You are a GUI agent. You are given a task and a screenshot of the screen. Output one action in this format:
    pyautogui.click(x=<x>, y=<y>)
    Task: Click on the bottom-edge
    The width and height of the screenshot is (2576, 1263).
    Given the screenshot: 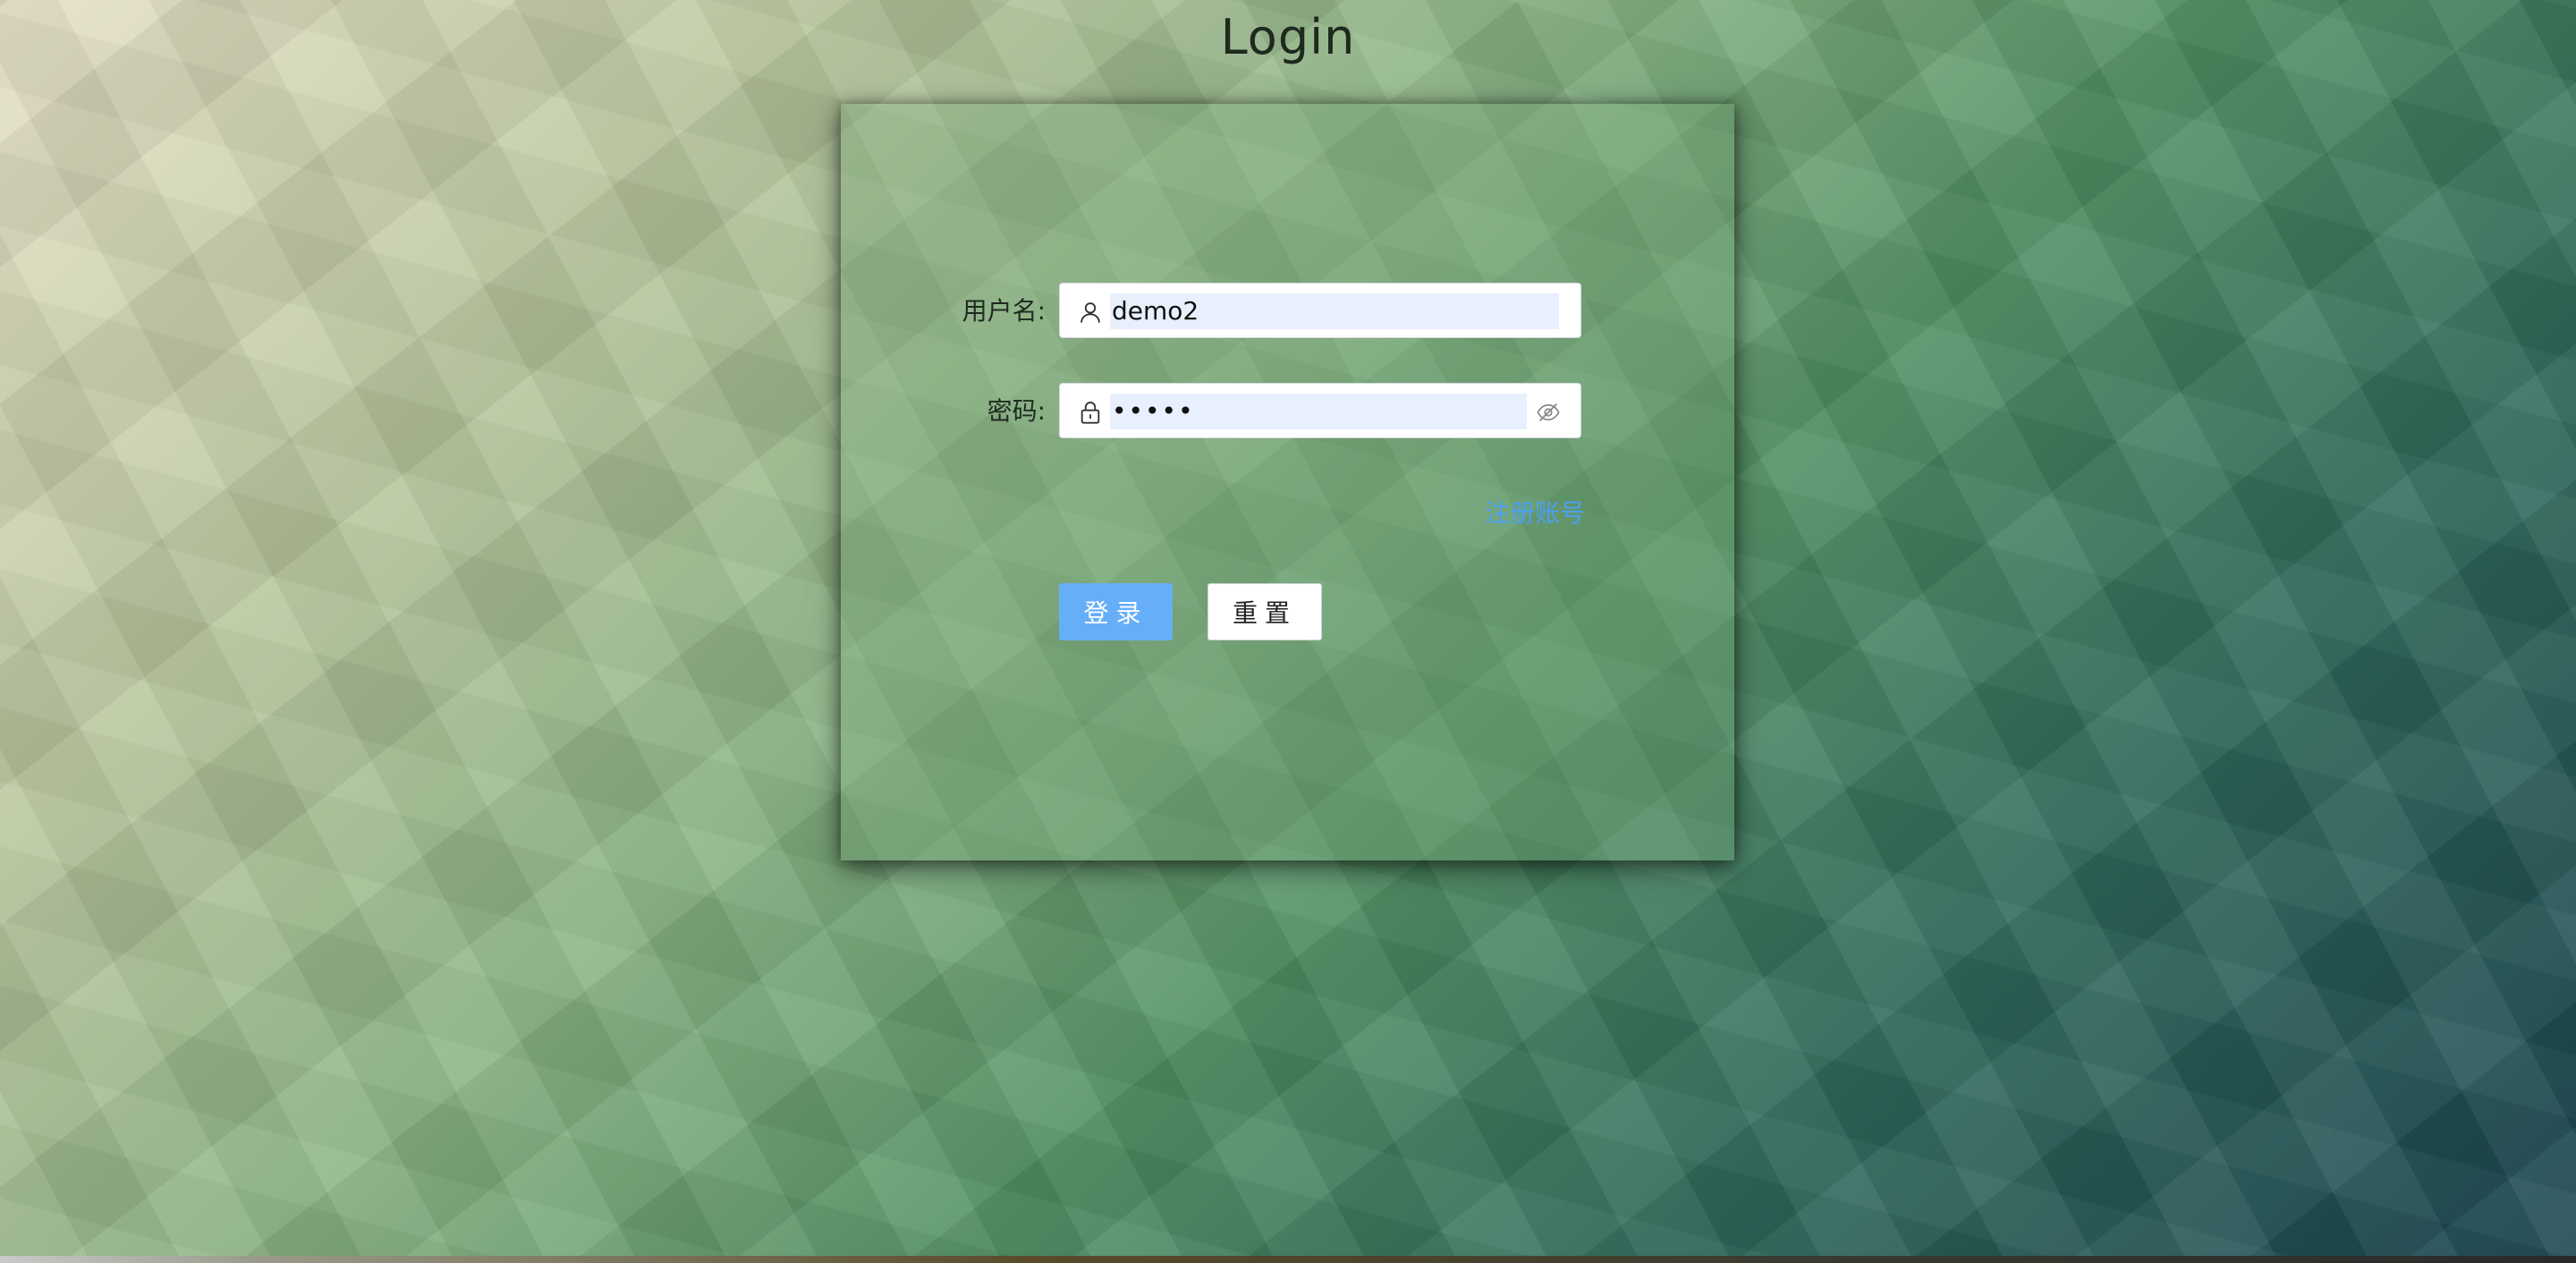 What is the action you would take?
    pyautogui.click(x=1288, y=1259)
    